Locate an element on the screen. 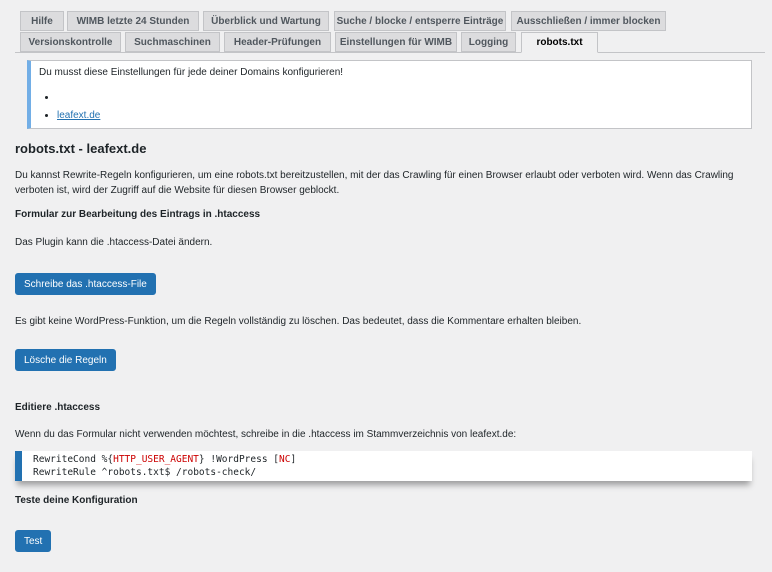  code-token: !WordPress is located at coordinates (239, 459).